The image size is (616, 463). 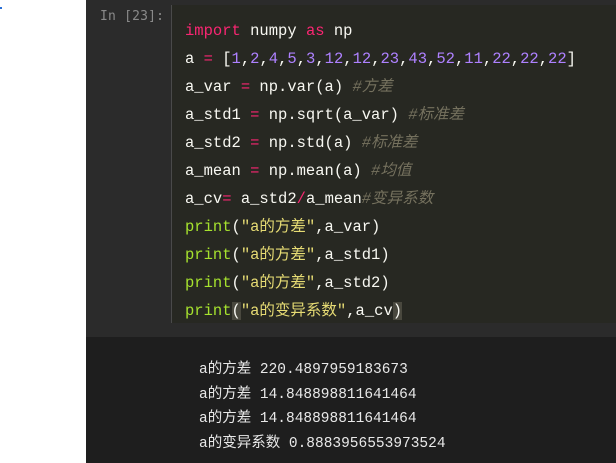 I want to click on list-number: 3, so click(x=311, y=59).